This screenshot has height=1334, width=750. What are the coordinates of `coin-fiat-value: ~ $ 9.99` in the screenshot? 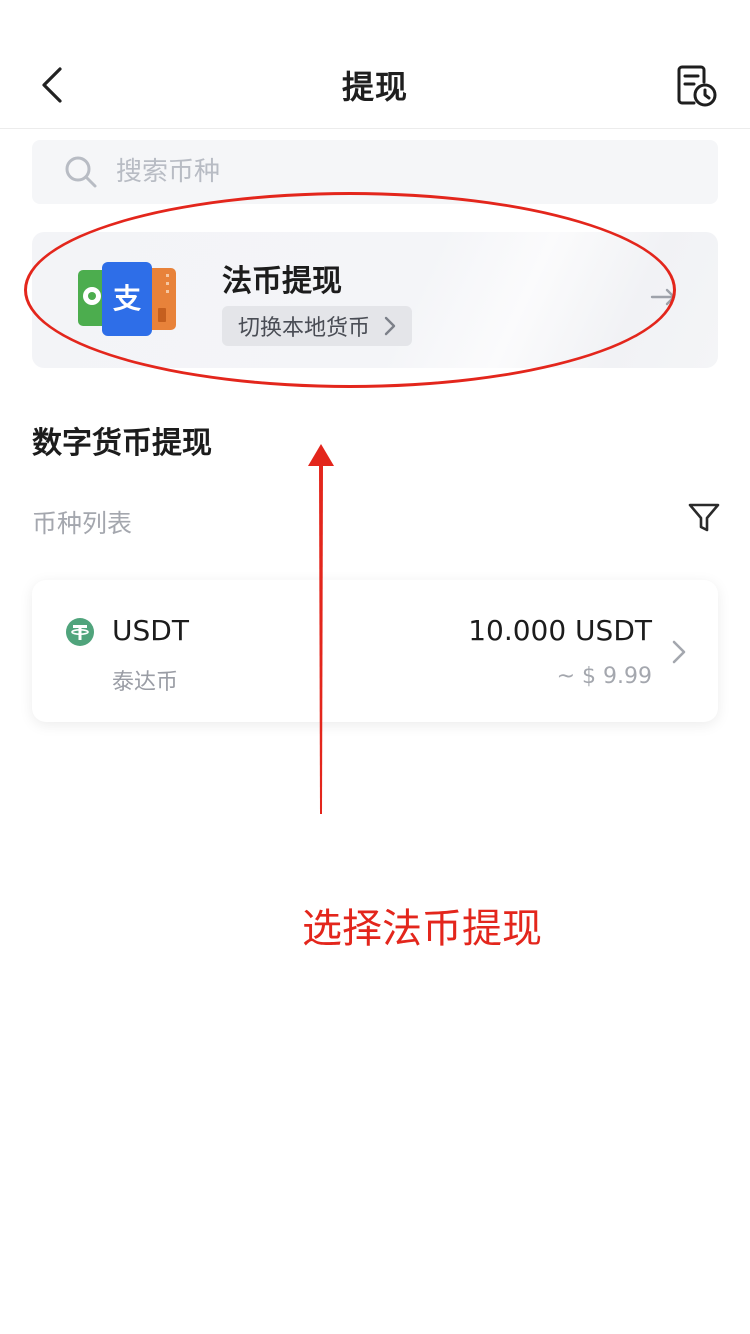 It's located at (604, 676).